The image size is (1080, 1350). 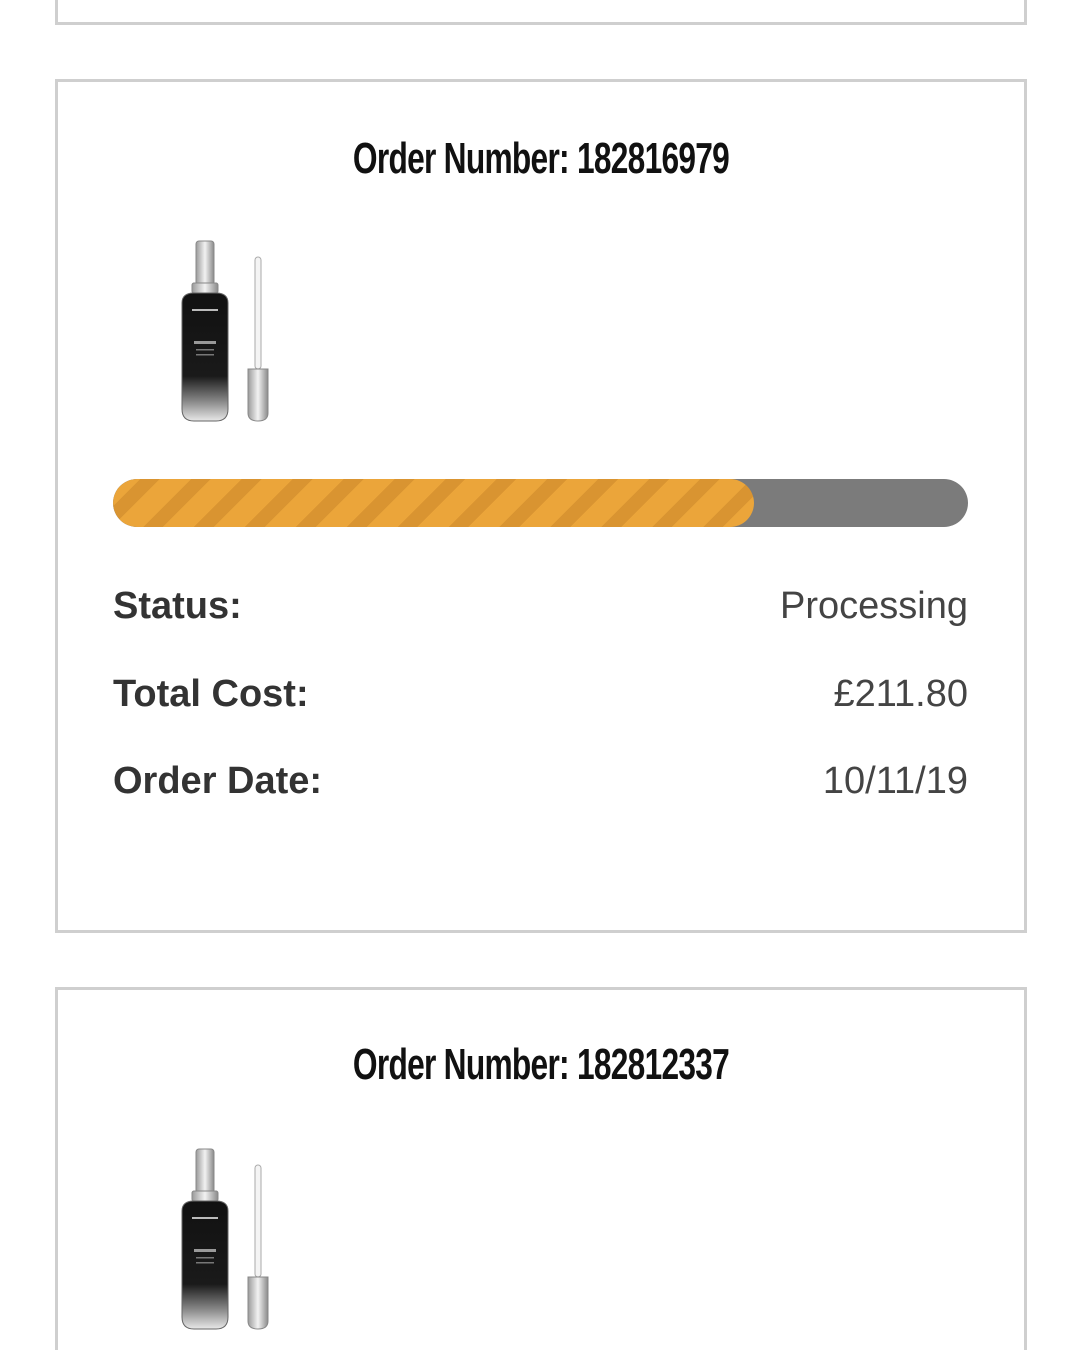 What do you see at coordinates (211, 694) in the screenshot?
I see `total-cost-label: Total Cost:` at bounding box center [211, 694].